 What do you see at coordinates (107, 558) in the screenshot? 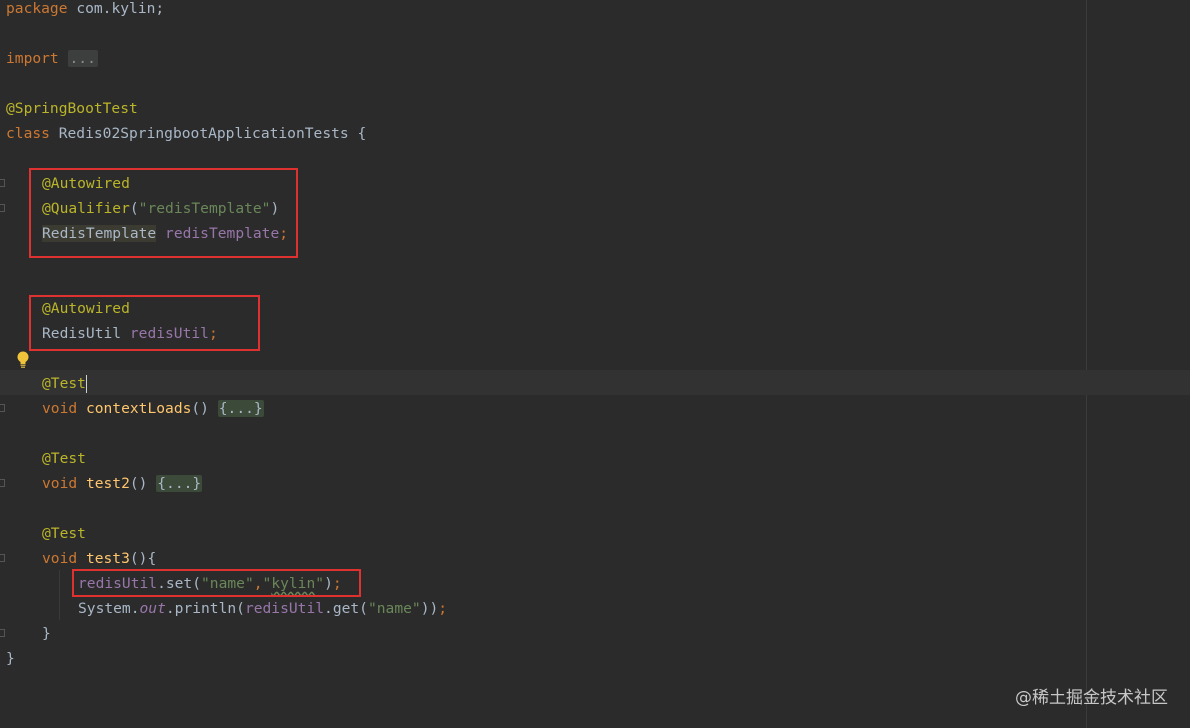
I see `method-name: test3` at bounding box center [107, 558].